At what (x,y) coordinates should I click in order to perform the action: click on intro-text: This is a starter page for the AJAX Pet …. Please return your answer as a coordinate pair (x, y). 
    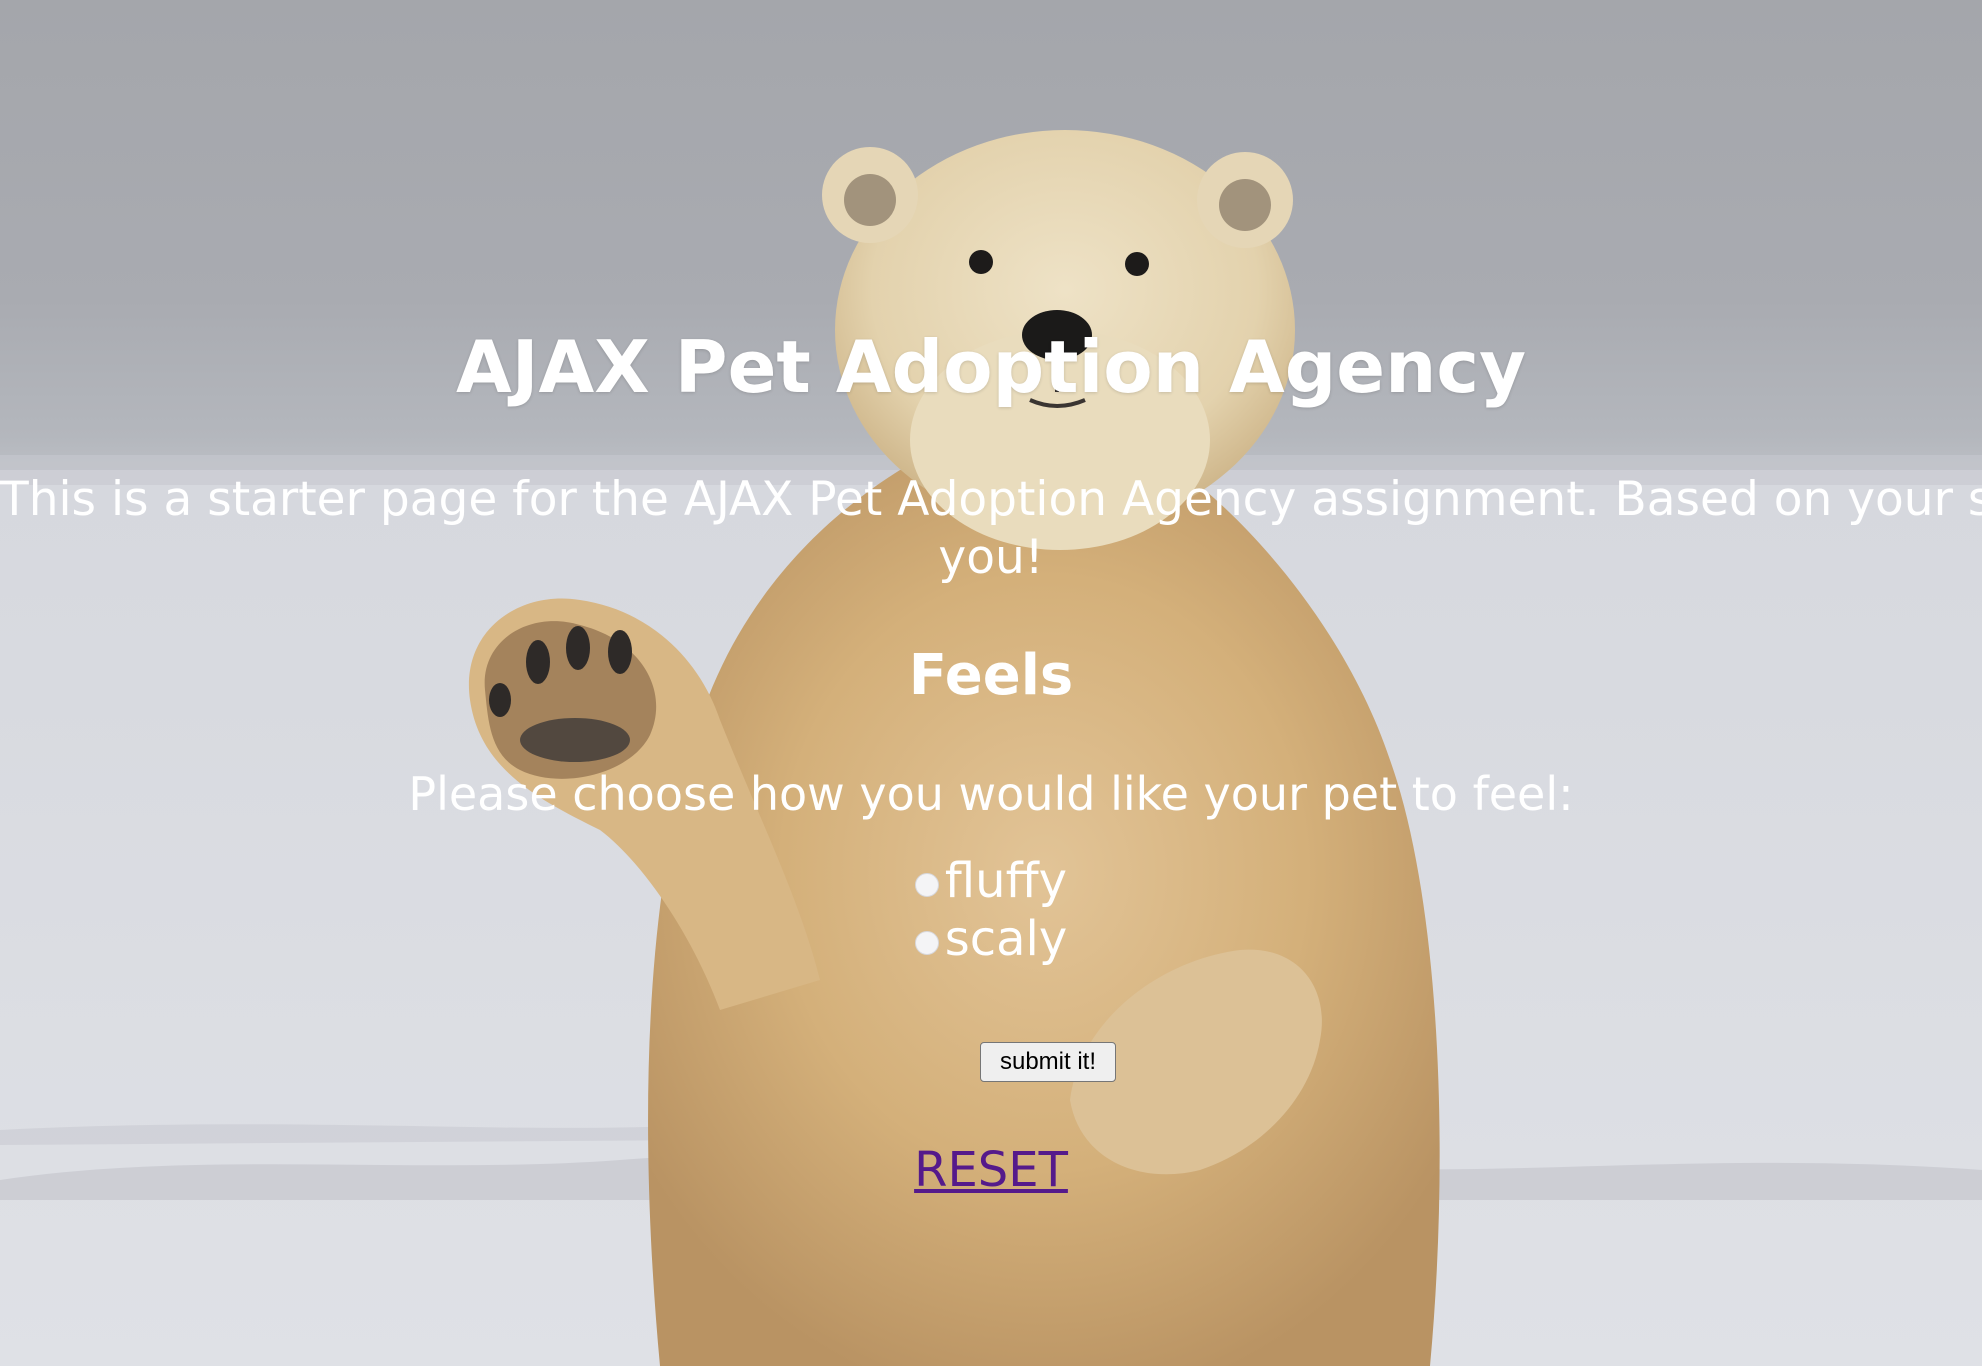
    Looking at the image, I should click on (991, 530).